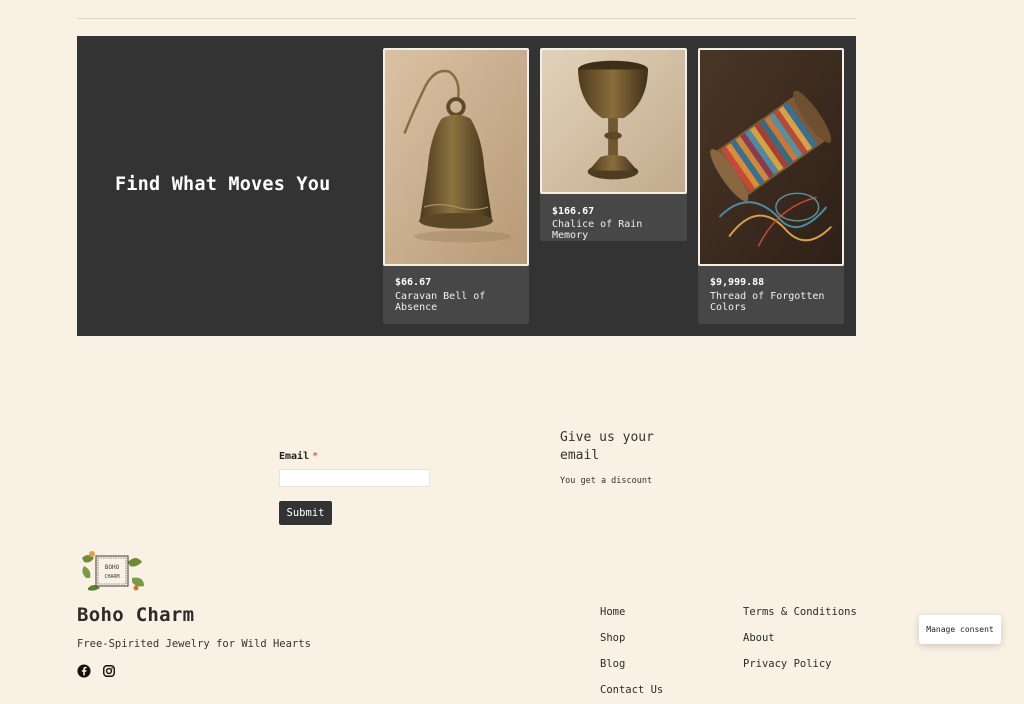 The image size is (1024, 704). I want to click on product-card-thread: $9,999.88 Thread of Forgotten Colors, so click(771, 186).